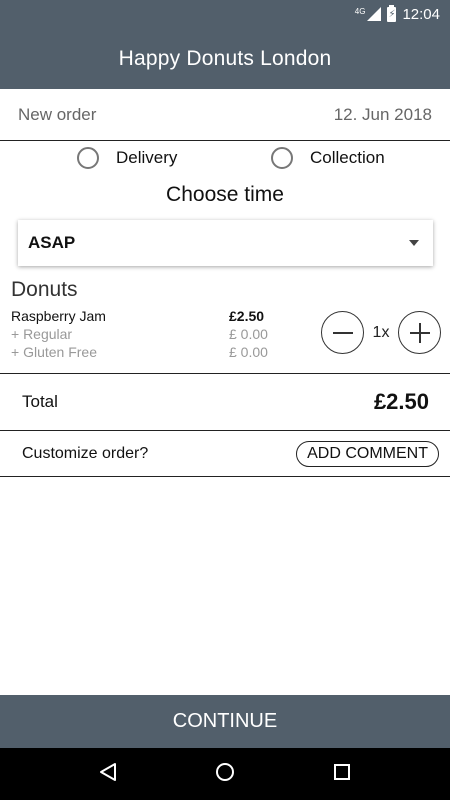 This screenshot has height=800, width=450. I want to click on app-bar: Happy Donuts London, so click(225, 58).